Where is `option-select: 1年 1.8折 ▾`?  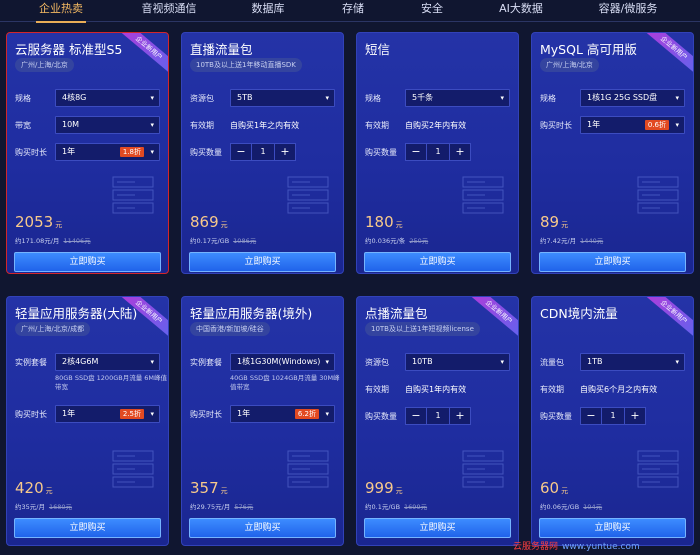 option-select: 1年 1.8折 ▾ is located at coordinates (107, 152).